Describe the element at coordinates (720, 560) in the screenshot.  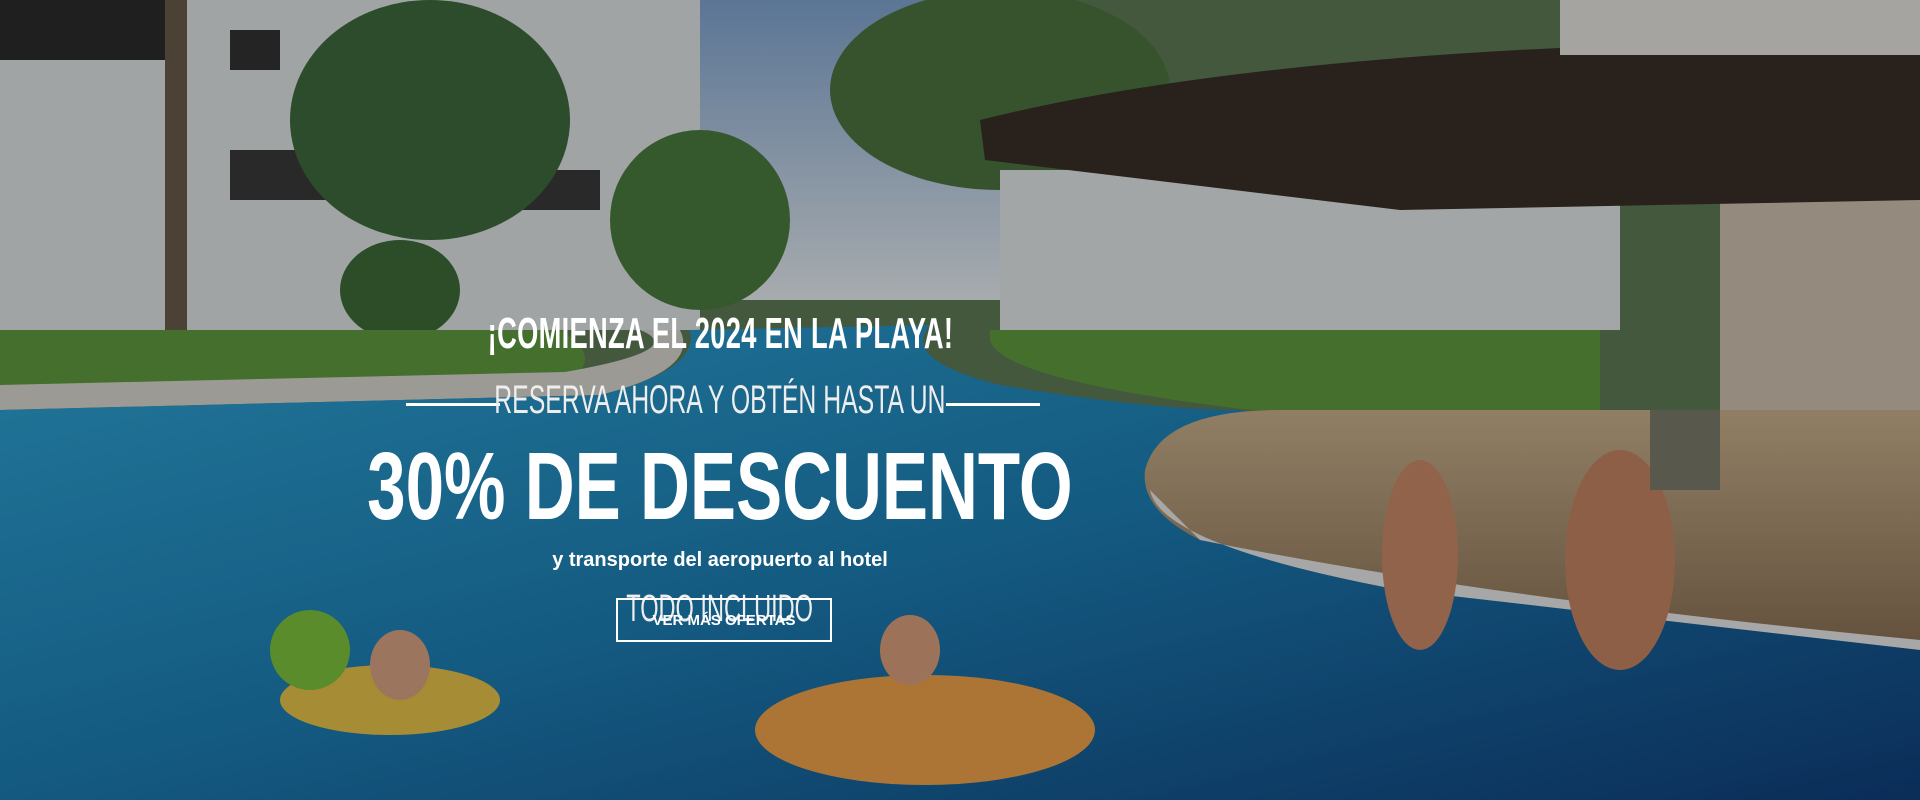
I see `extra-benefit-text: y transporte del aeropuerto al hotel` at that location.